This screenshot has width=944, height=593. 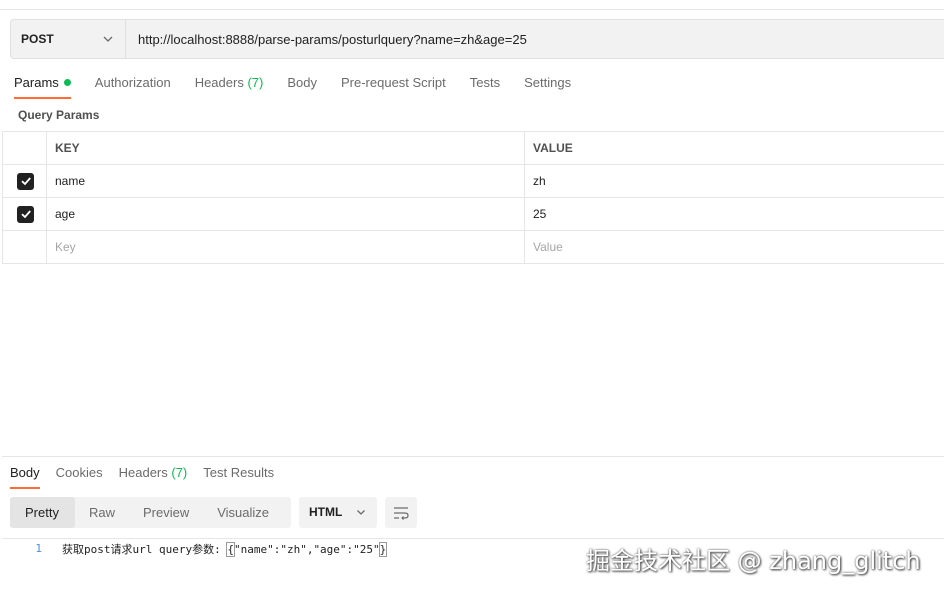 What do you see at coordinates (548, 82) in the screenshot?
I see `tab-label: Settings` at bounding box center [548, 82].